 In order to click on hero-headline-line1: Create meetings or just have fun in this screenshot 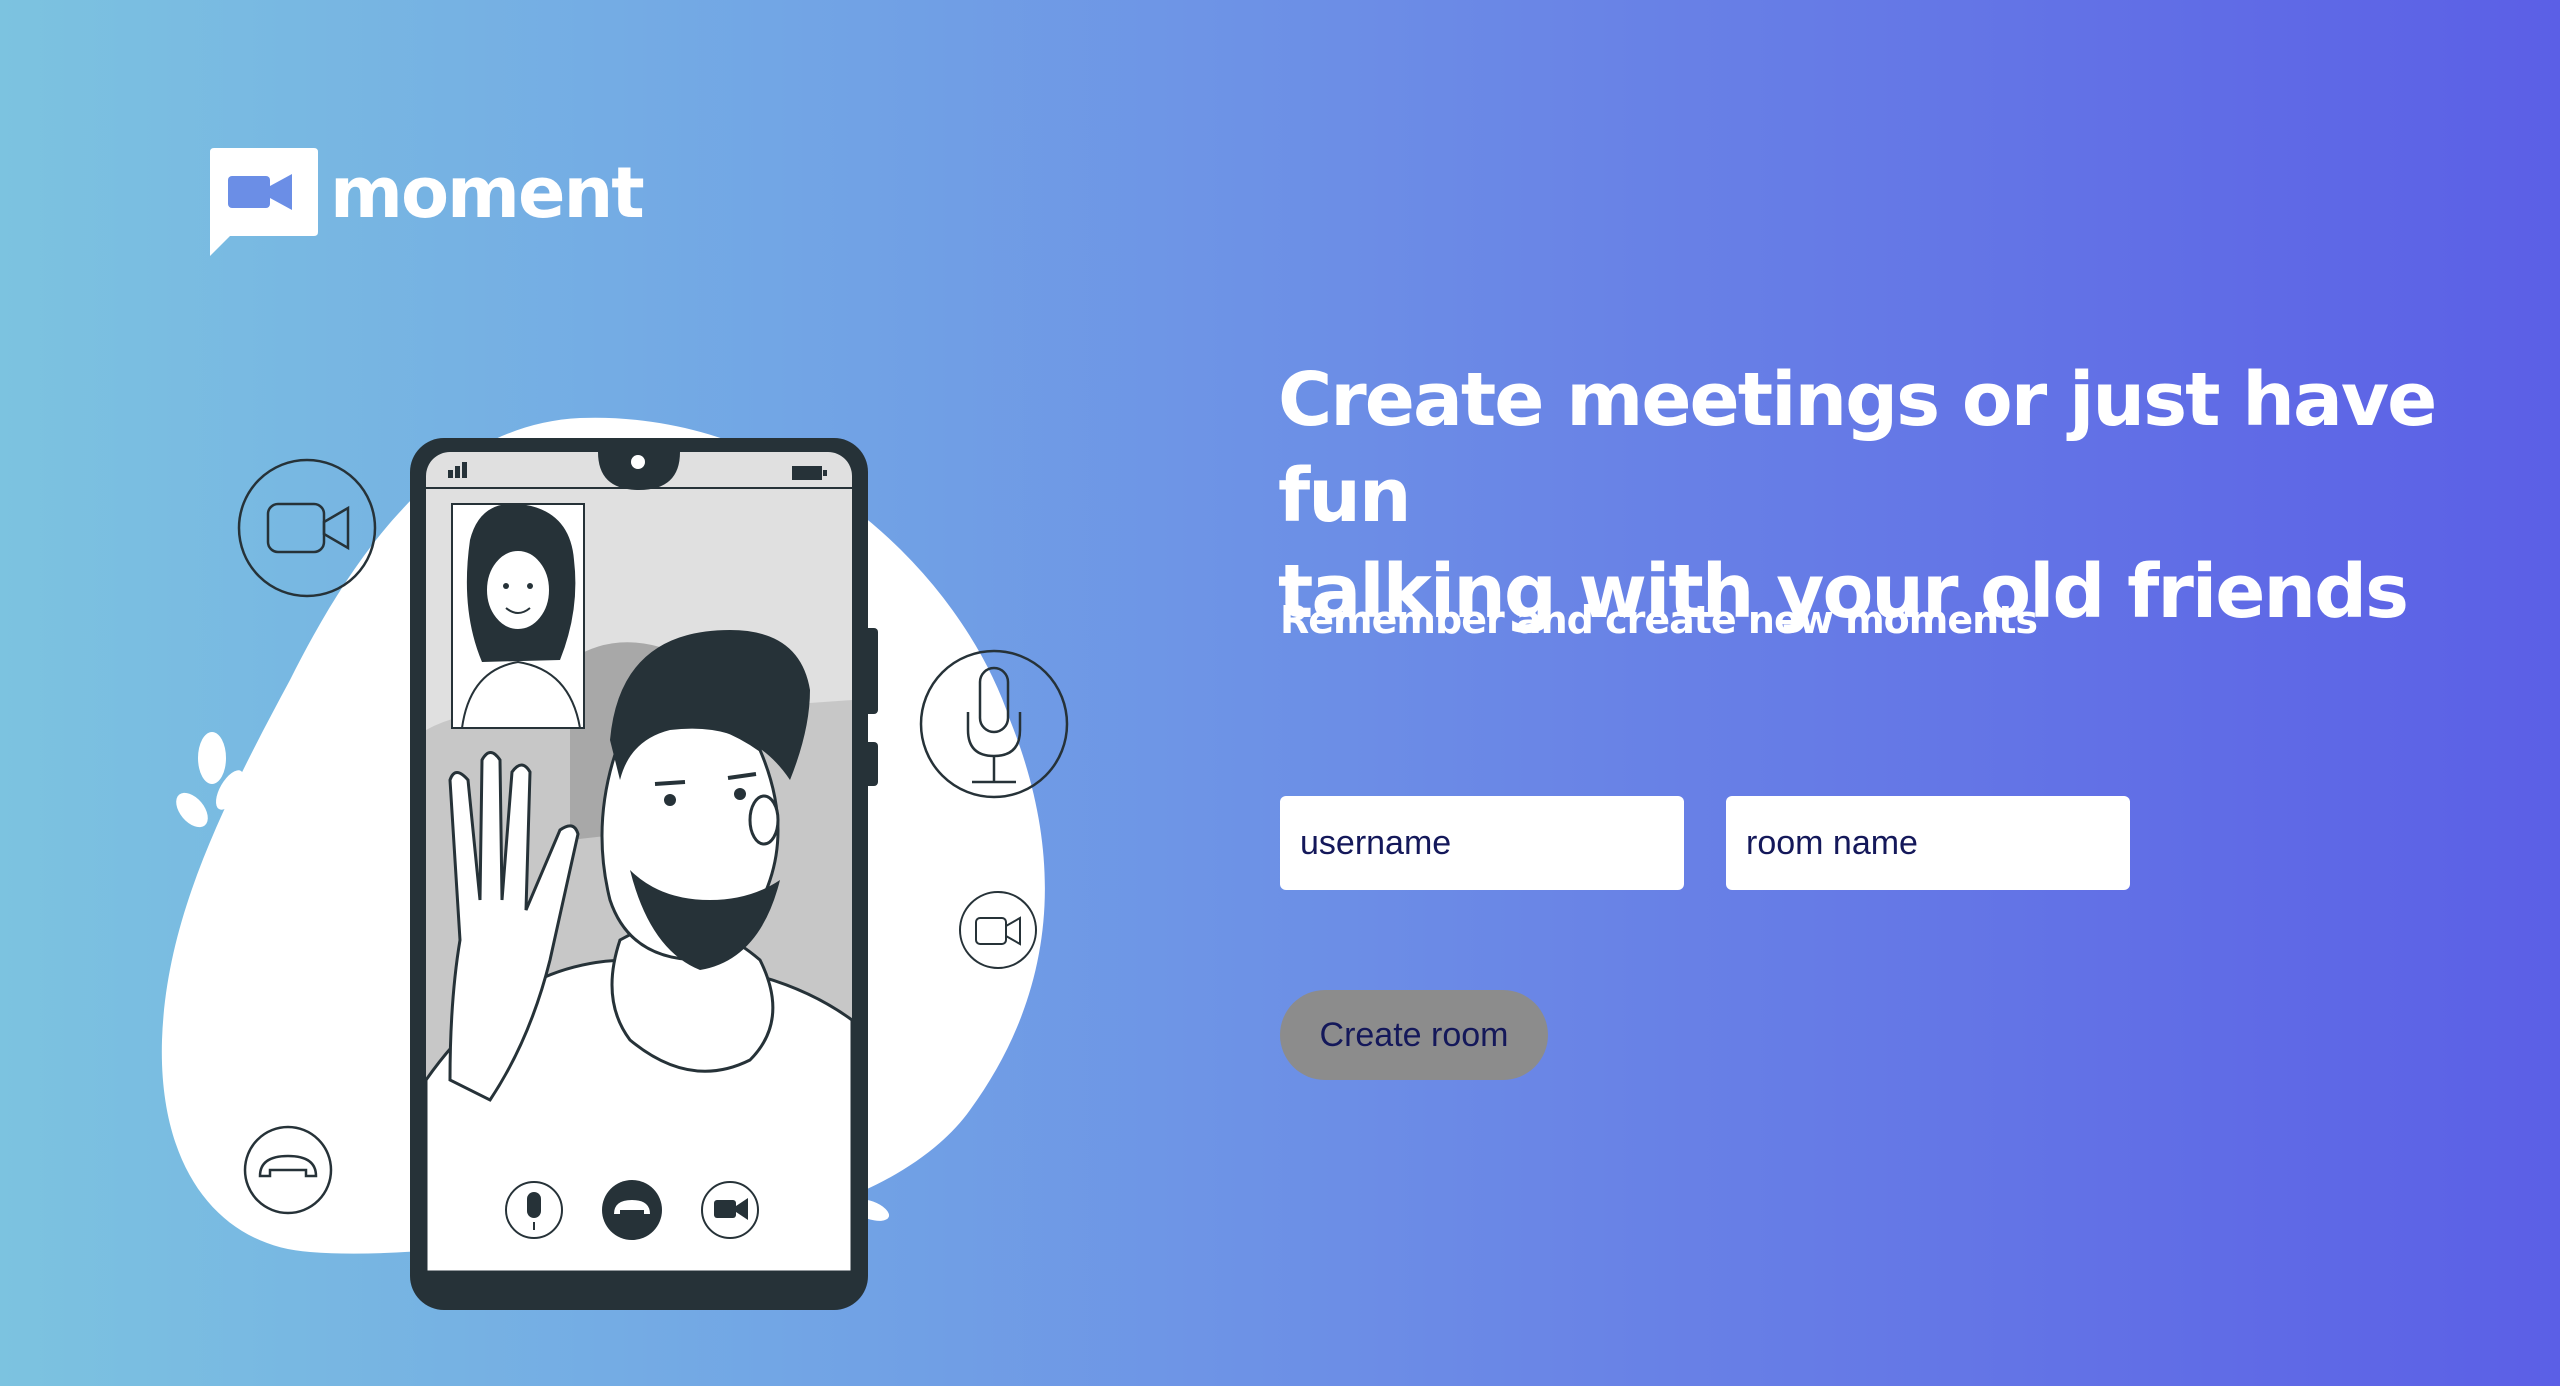, I will do `click(1857, 448)`.